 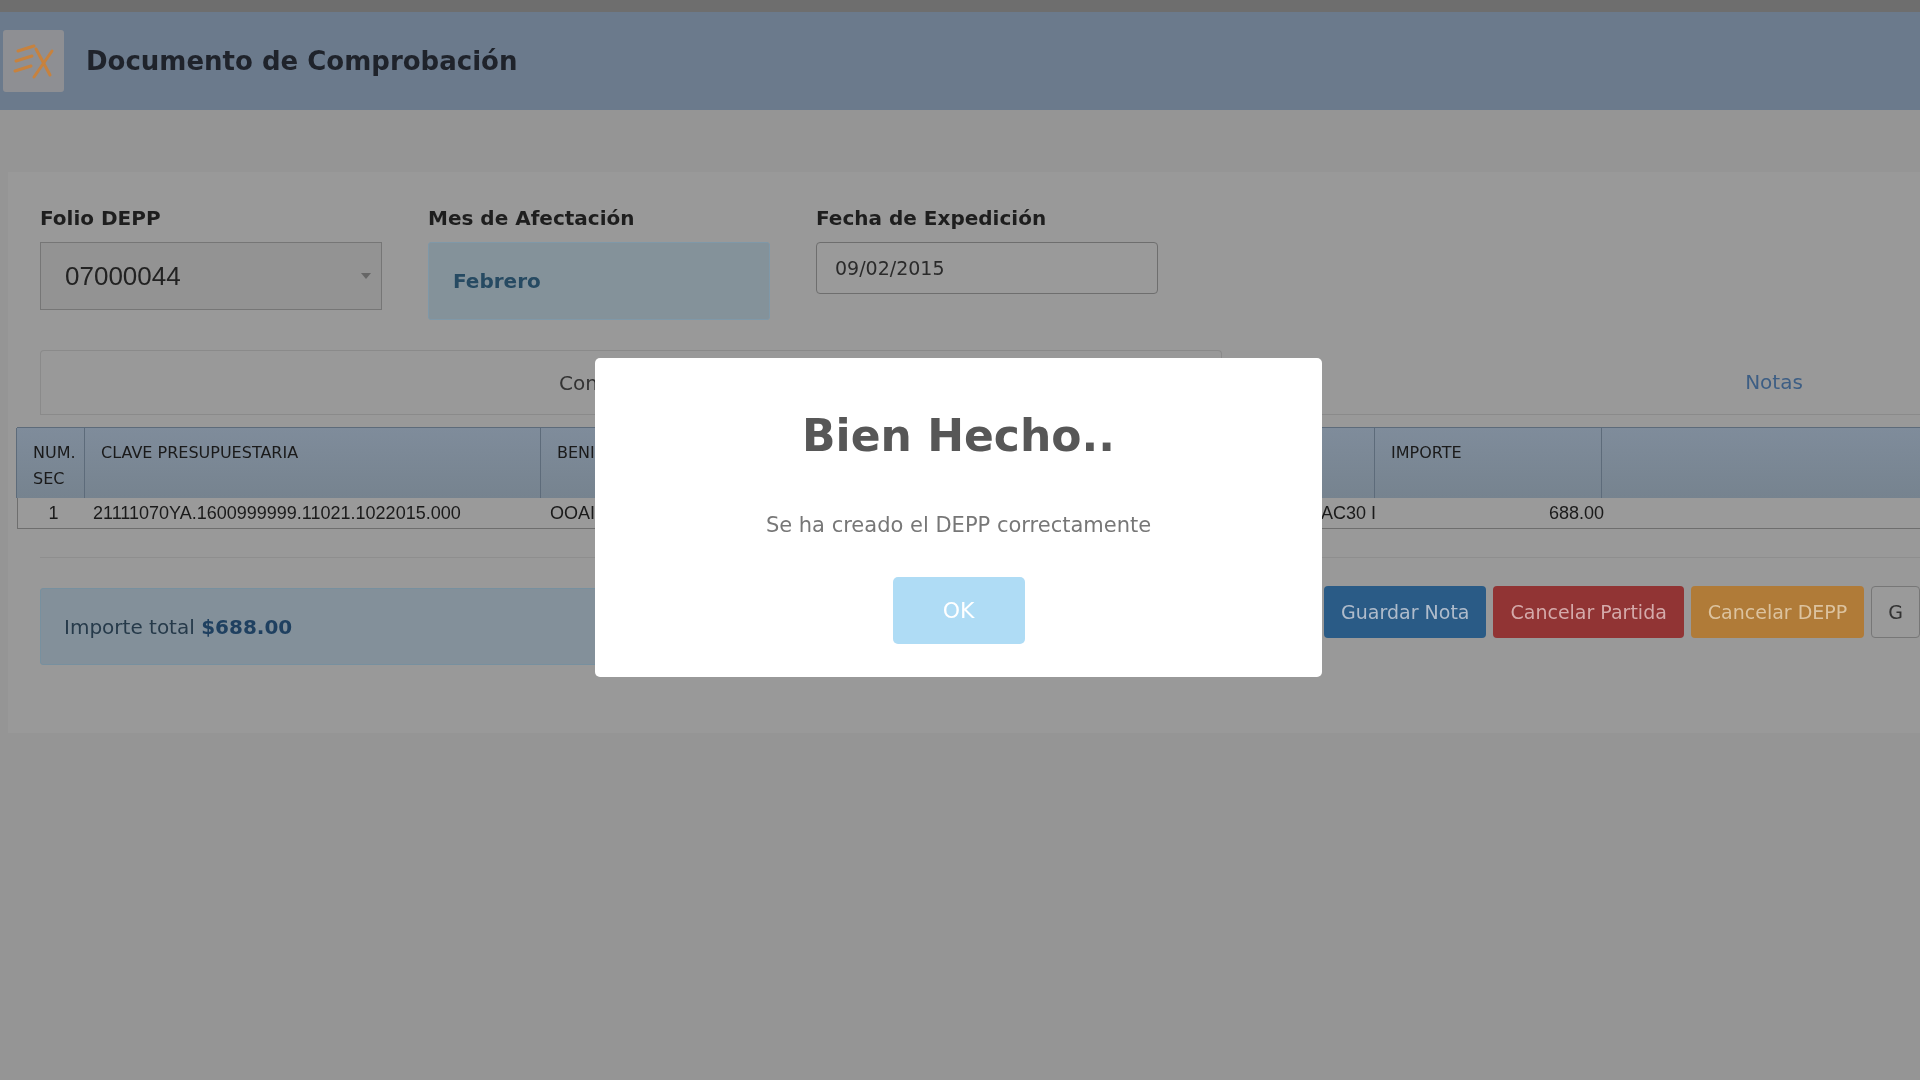 I want to click on field-label: Mes de Afectación, so click(x=532, y=218).